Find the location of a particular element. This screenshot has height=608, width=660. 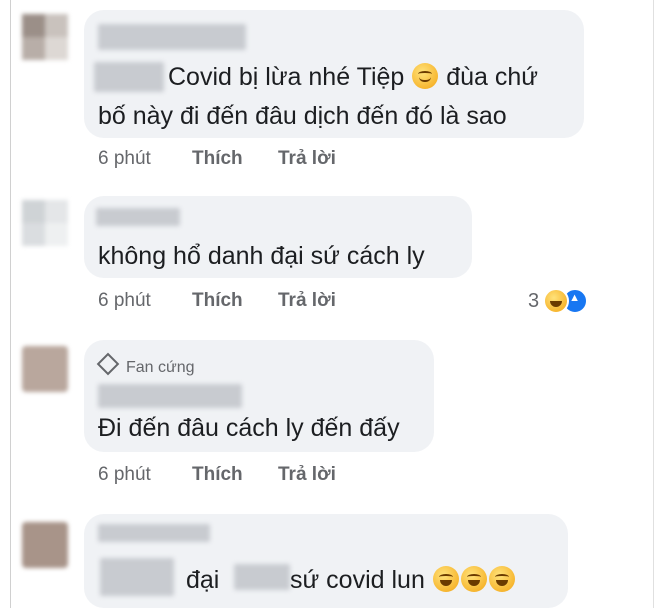

haha-icon is located at coordinates (556, 301).